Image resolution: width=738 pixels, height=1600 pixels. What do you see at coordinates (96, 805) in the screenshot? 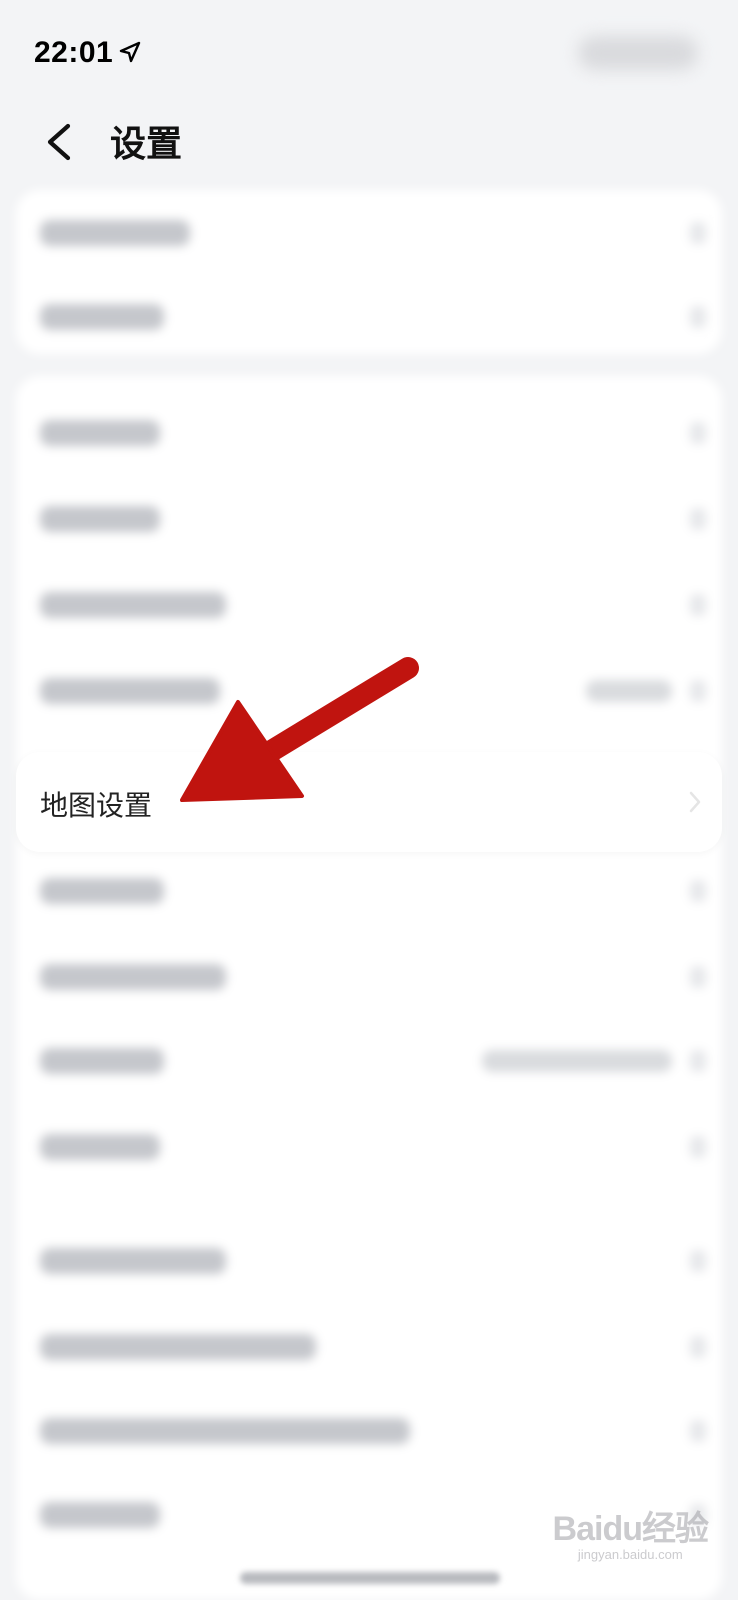
I see `map-settings-label: 地图设置` at bounding box center [96, 805].